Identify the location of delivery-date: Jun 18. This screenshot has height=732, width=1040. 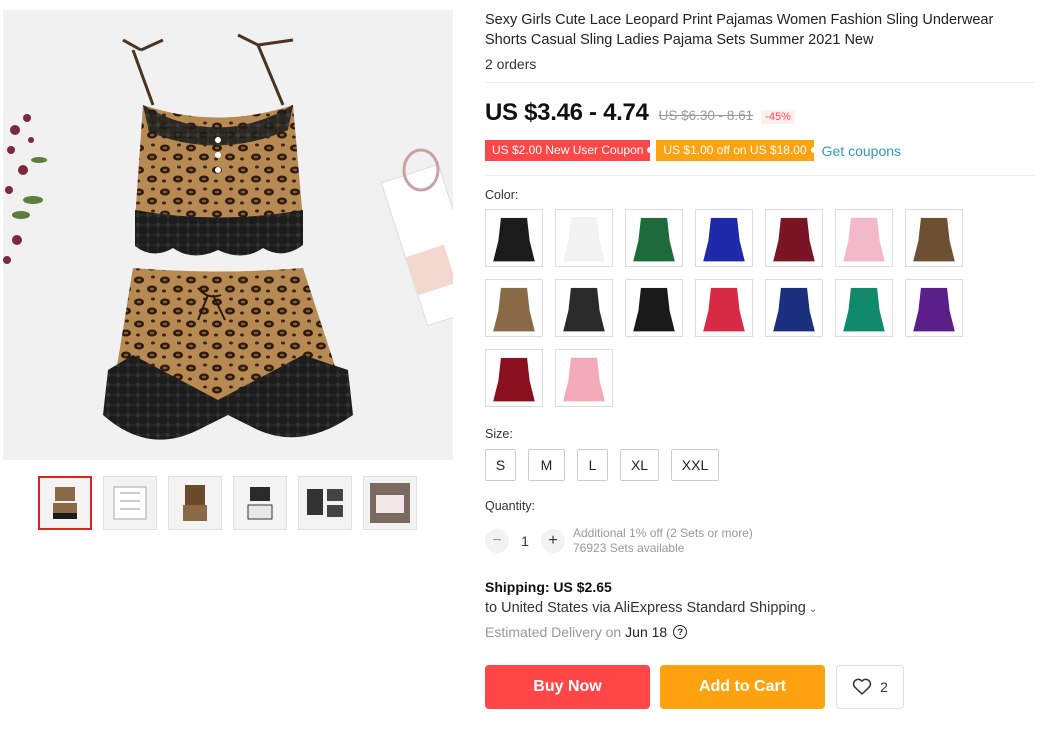
(646, 632).